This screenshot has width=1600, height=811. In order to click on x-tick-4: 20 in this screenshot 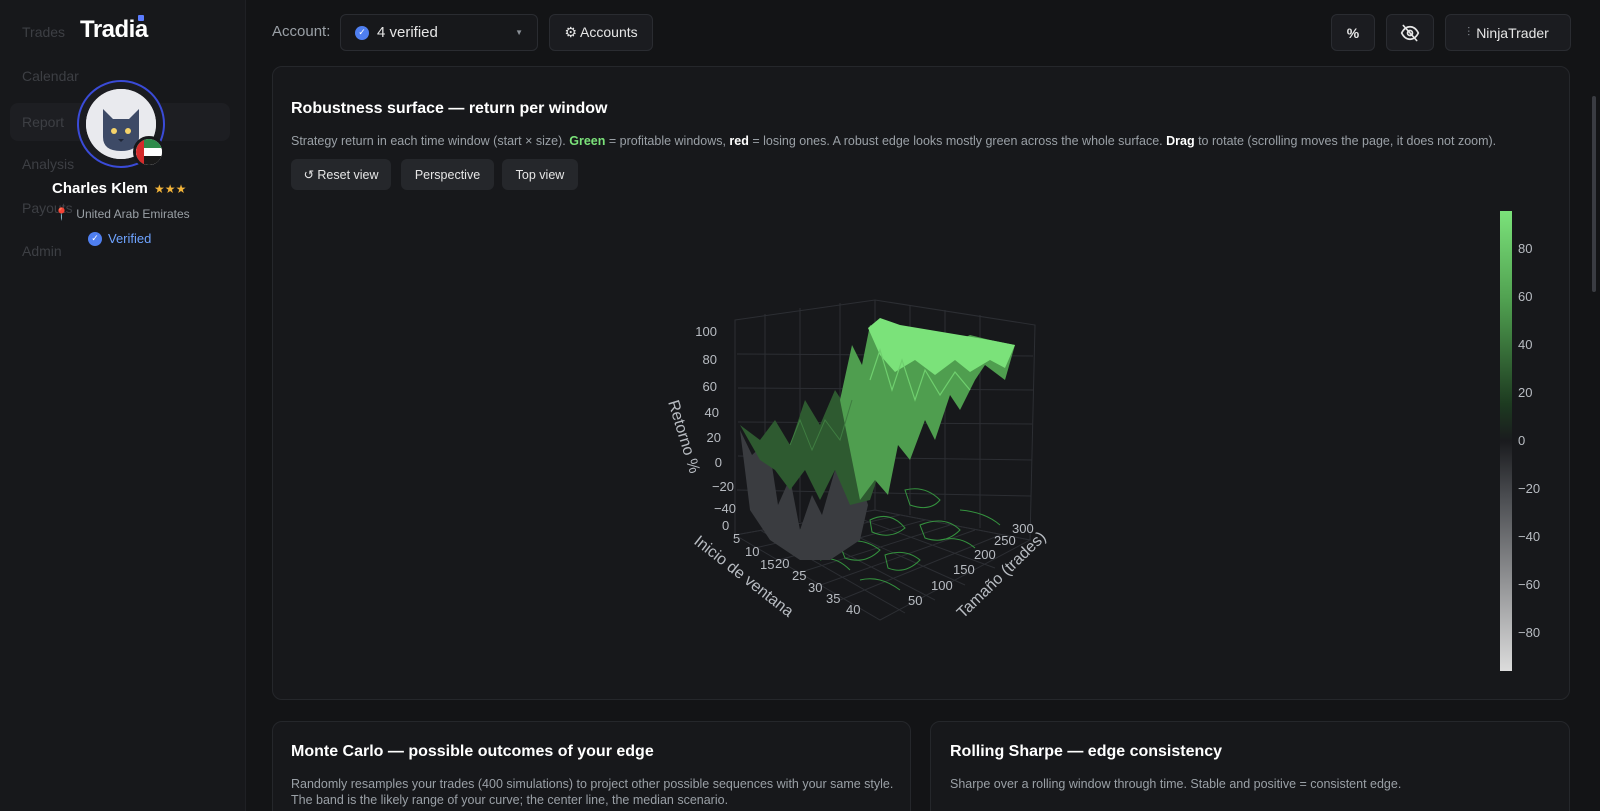, I will do `click(782, 563)`.